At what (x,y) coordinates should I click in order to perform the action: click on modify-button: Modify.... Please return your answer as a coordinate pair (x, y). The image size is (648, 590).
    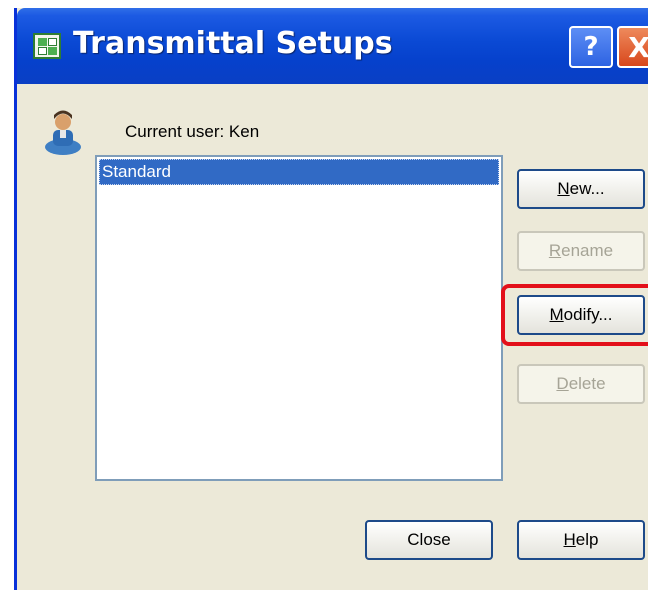
    Looking at the image, I should click on (581, 315).